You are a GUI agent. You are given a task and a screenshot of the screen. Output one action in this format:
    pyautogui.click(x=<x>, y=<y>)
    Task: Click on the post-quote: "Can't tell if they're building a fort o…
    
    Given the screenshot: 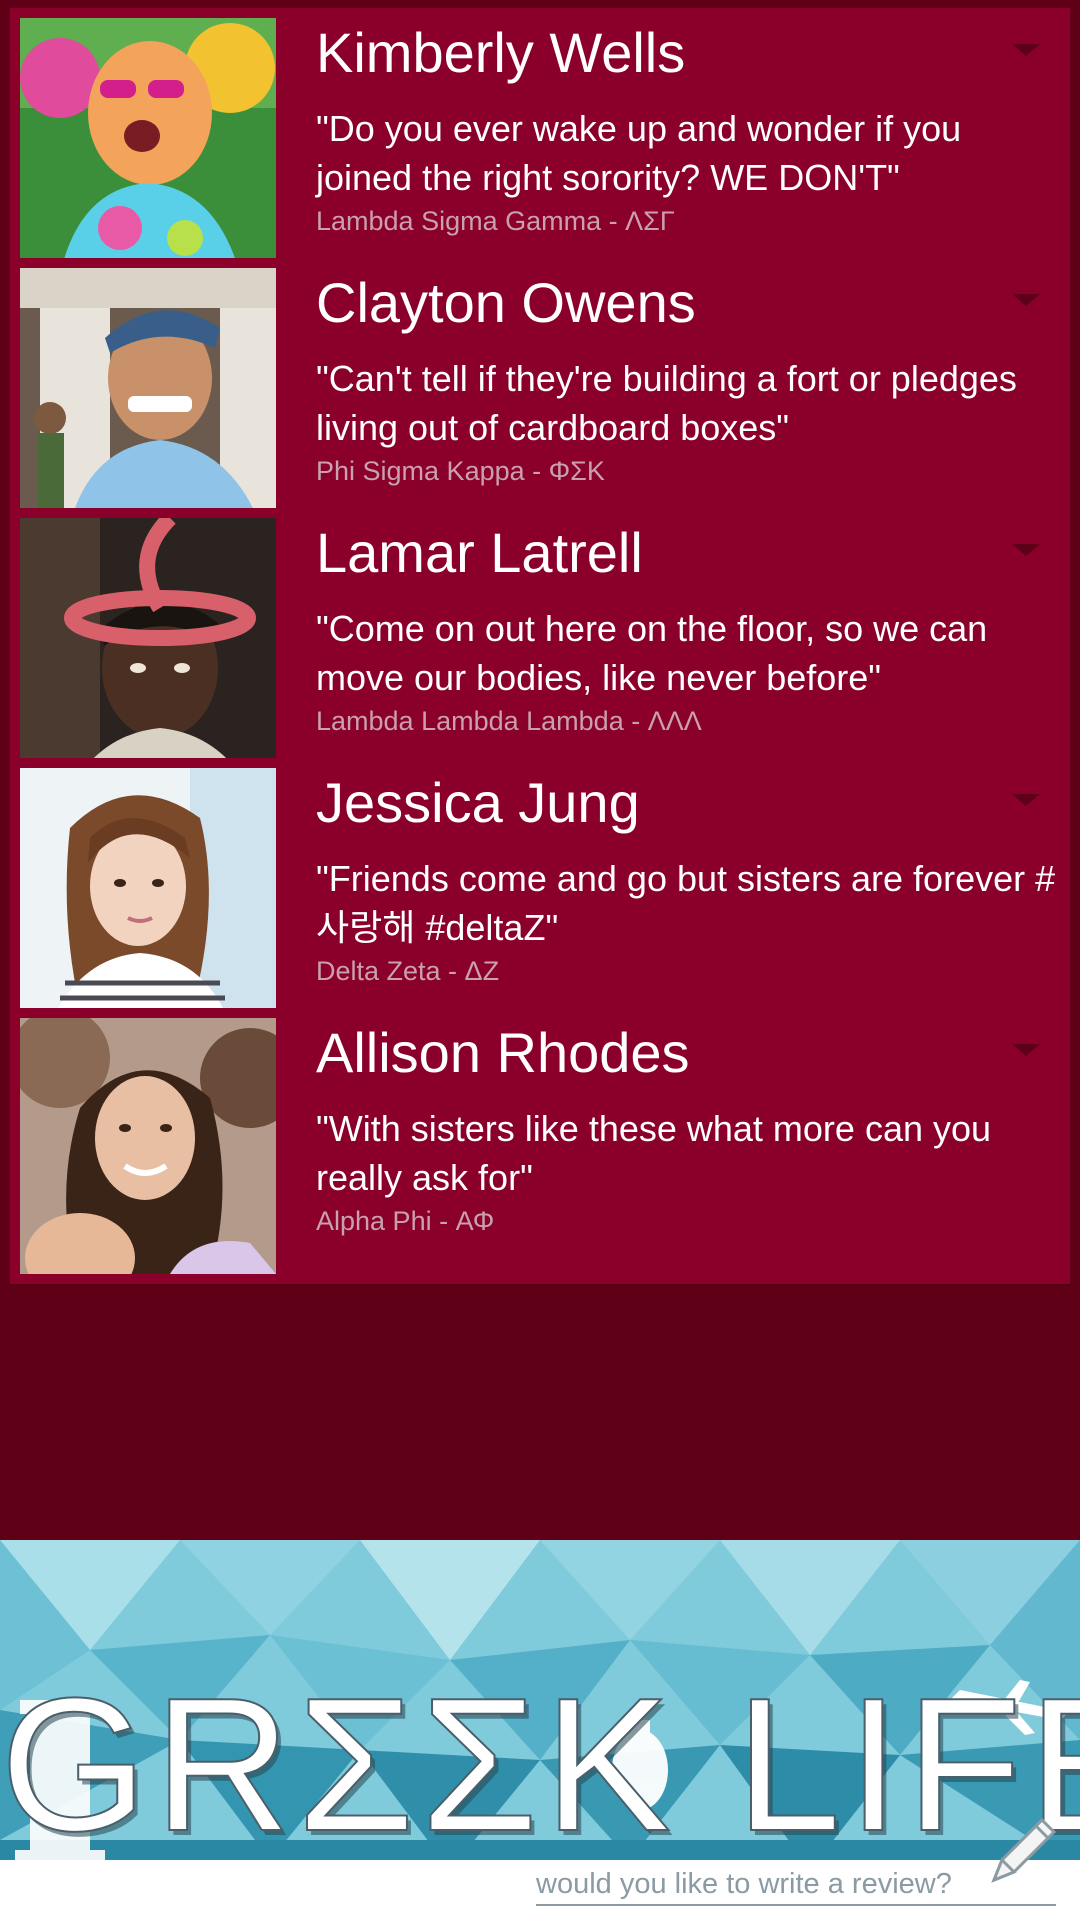 What is the action you would take?
    pyautogui.click(x=666, y=403)
    